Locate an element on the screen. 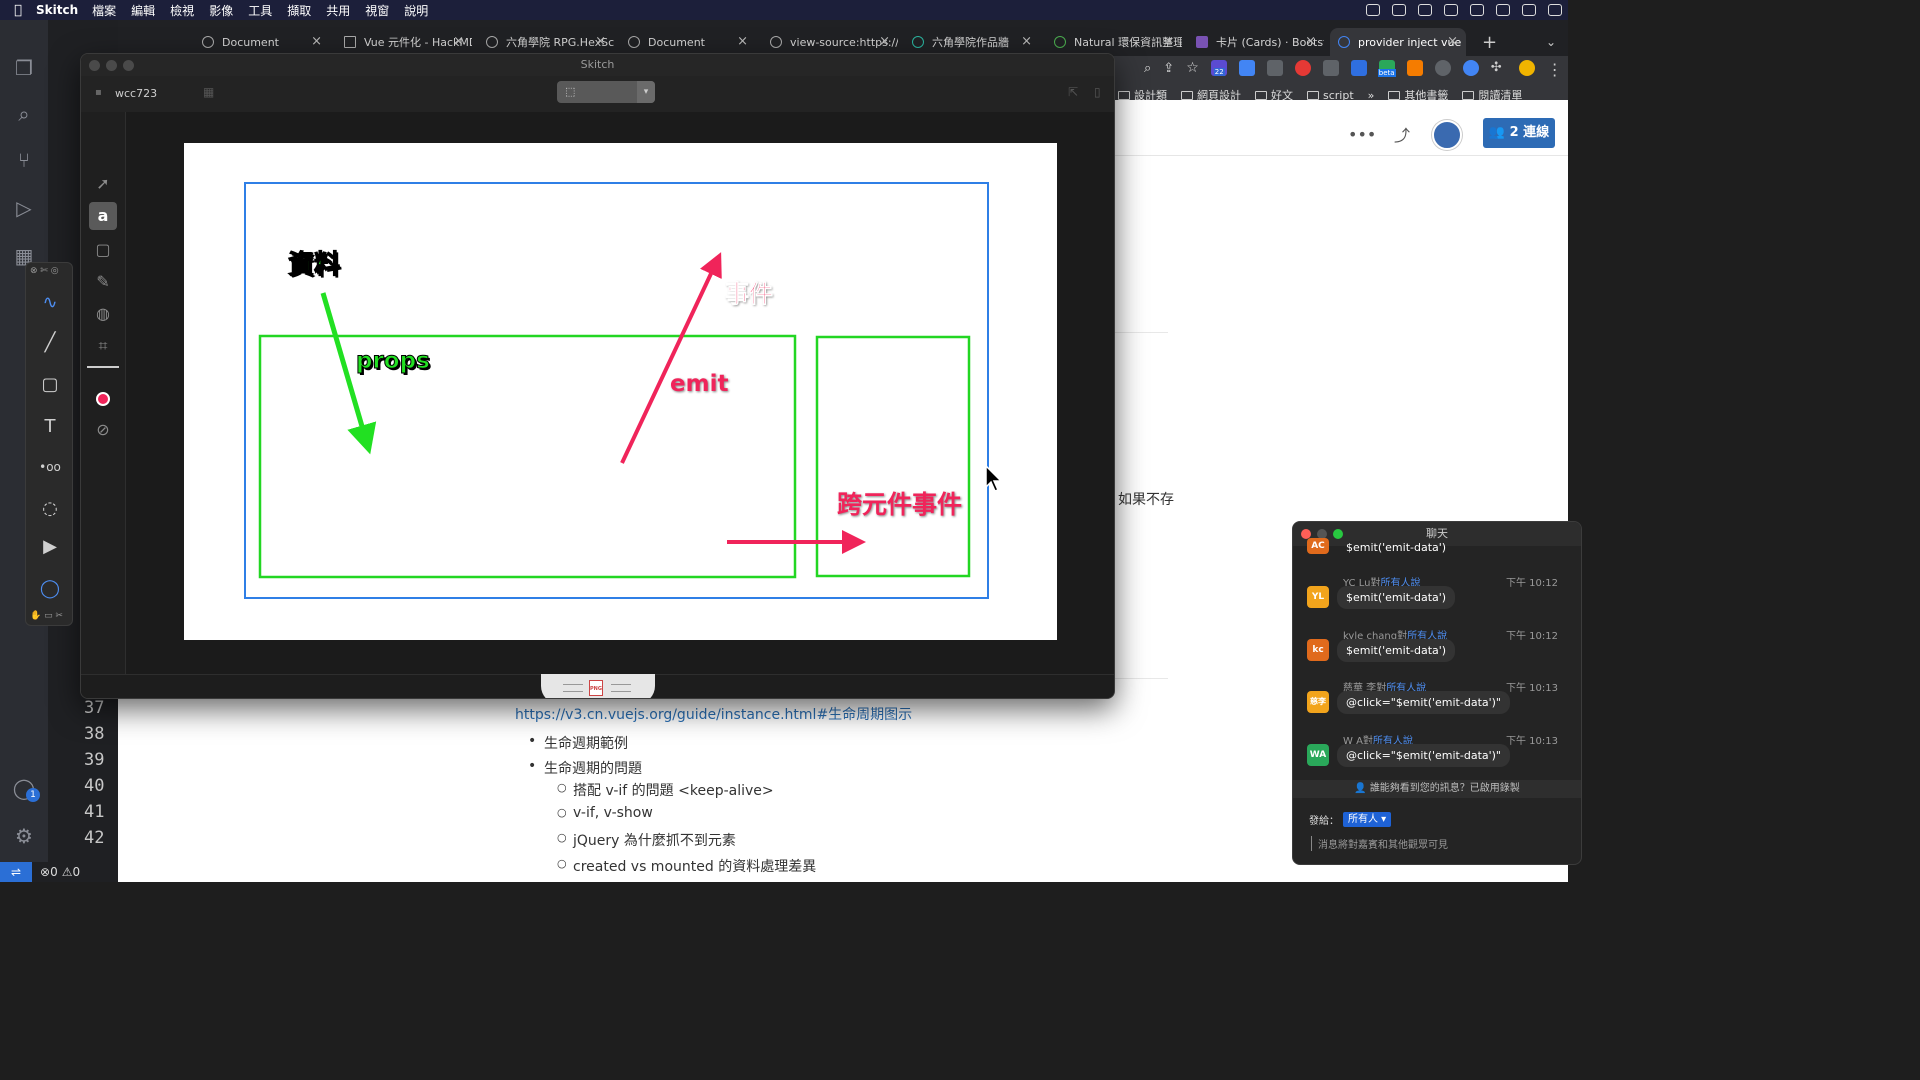  tab-natural: Natural 環保資訊整理 × is located at coordinates (1114, 42).